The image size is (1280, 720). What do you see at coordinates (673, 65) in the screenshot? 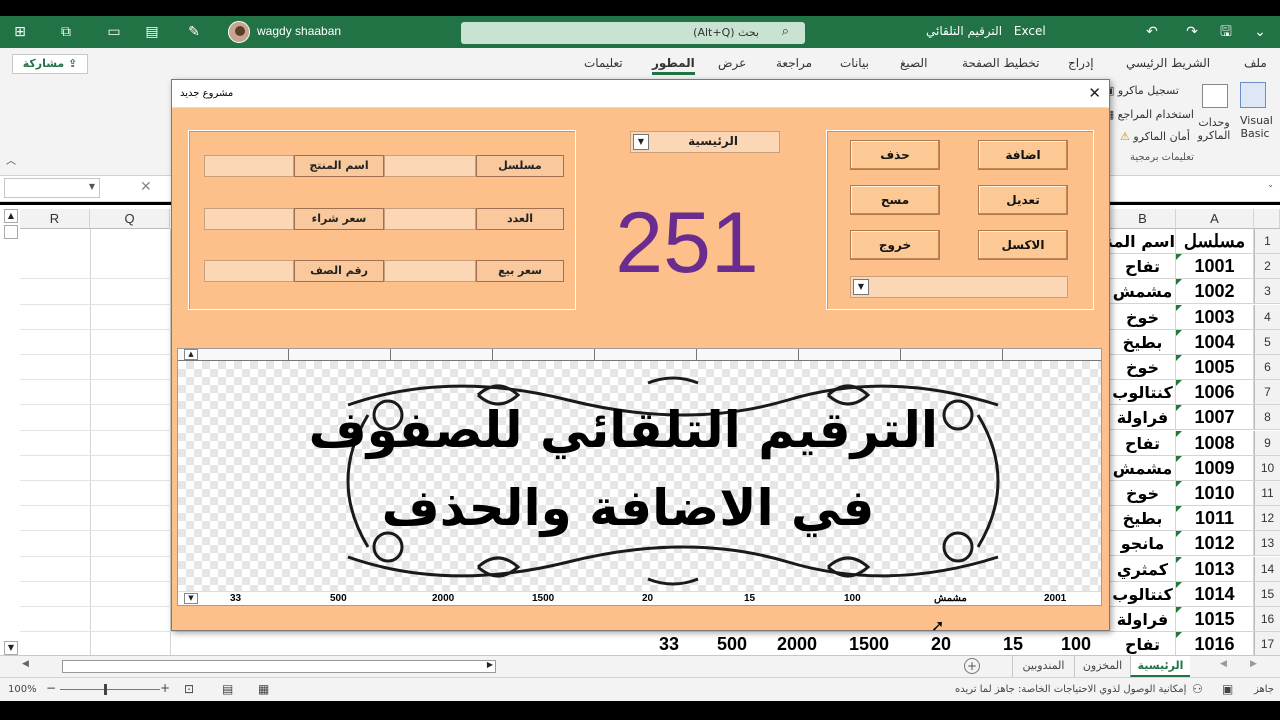
I see `tab-developer: المطور` at bounding box center [673, 65].